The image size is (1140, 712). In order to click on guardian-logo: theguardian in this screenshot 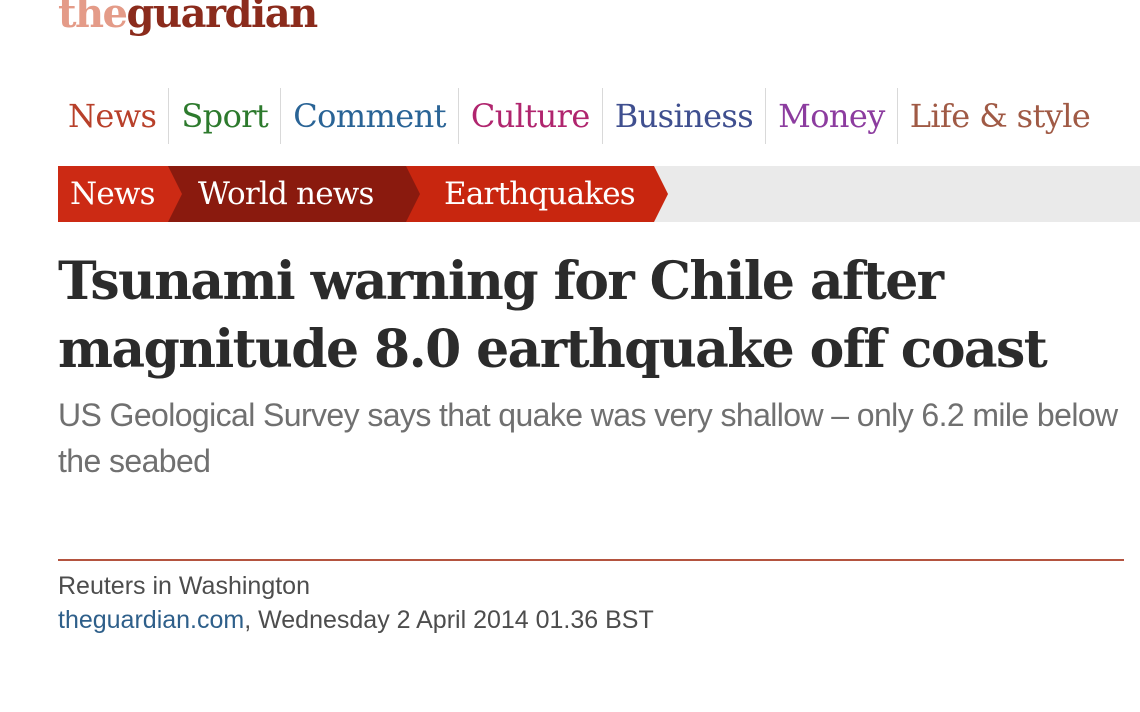, I will do `click(188, 21)`.